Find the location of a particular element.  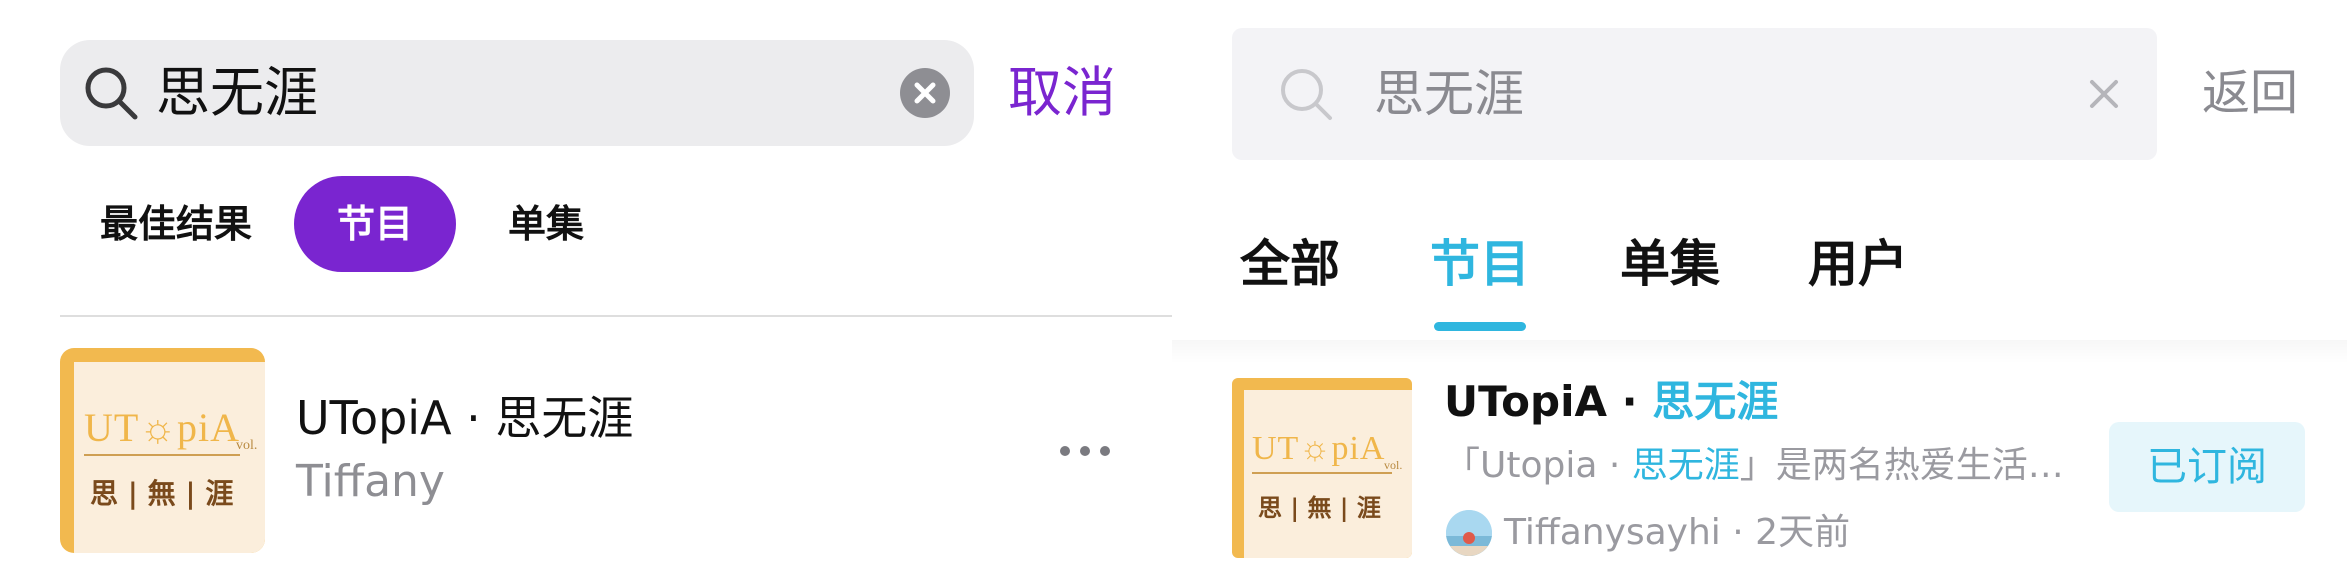

result-meta: Tiffanysayhi · 2天前 is located at coordinates (1677, 533).